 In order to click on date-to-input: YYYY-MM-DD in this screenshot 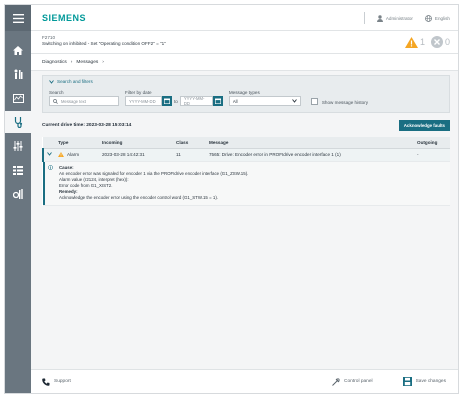, I will do `click(196, 101)`.